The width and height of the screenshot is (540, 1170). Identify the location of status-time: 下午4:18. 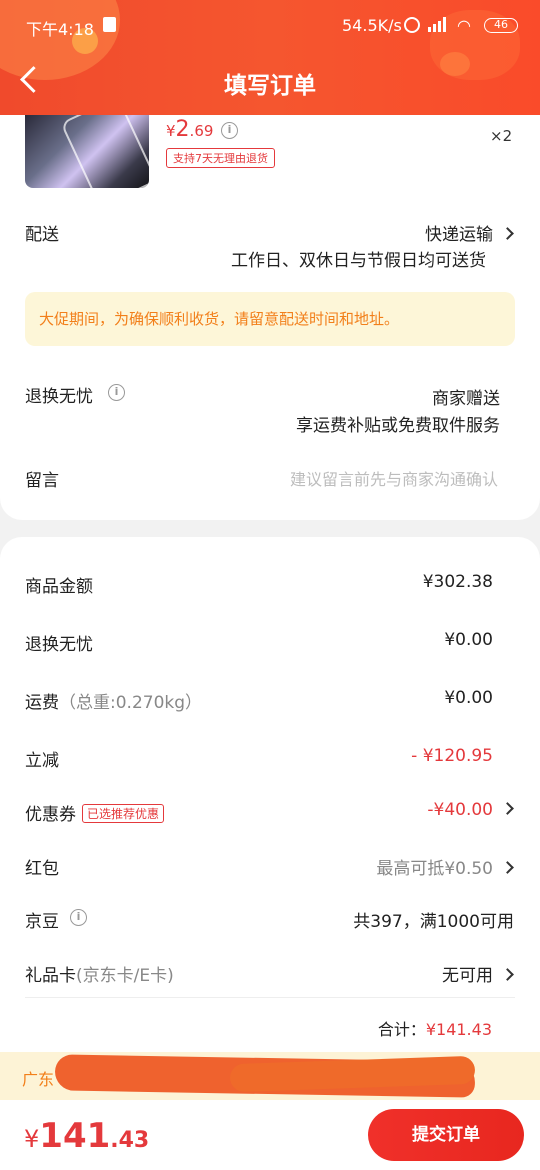
(60, 29).